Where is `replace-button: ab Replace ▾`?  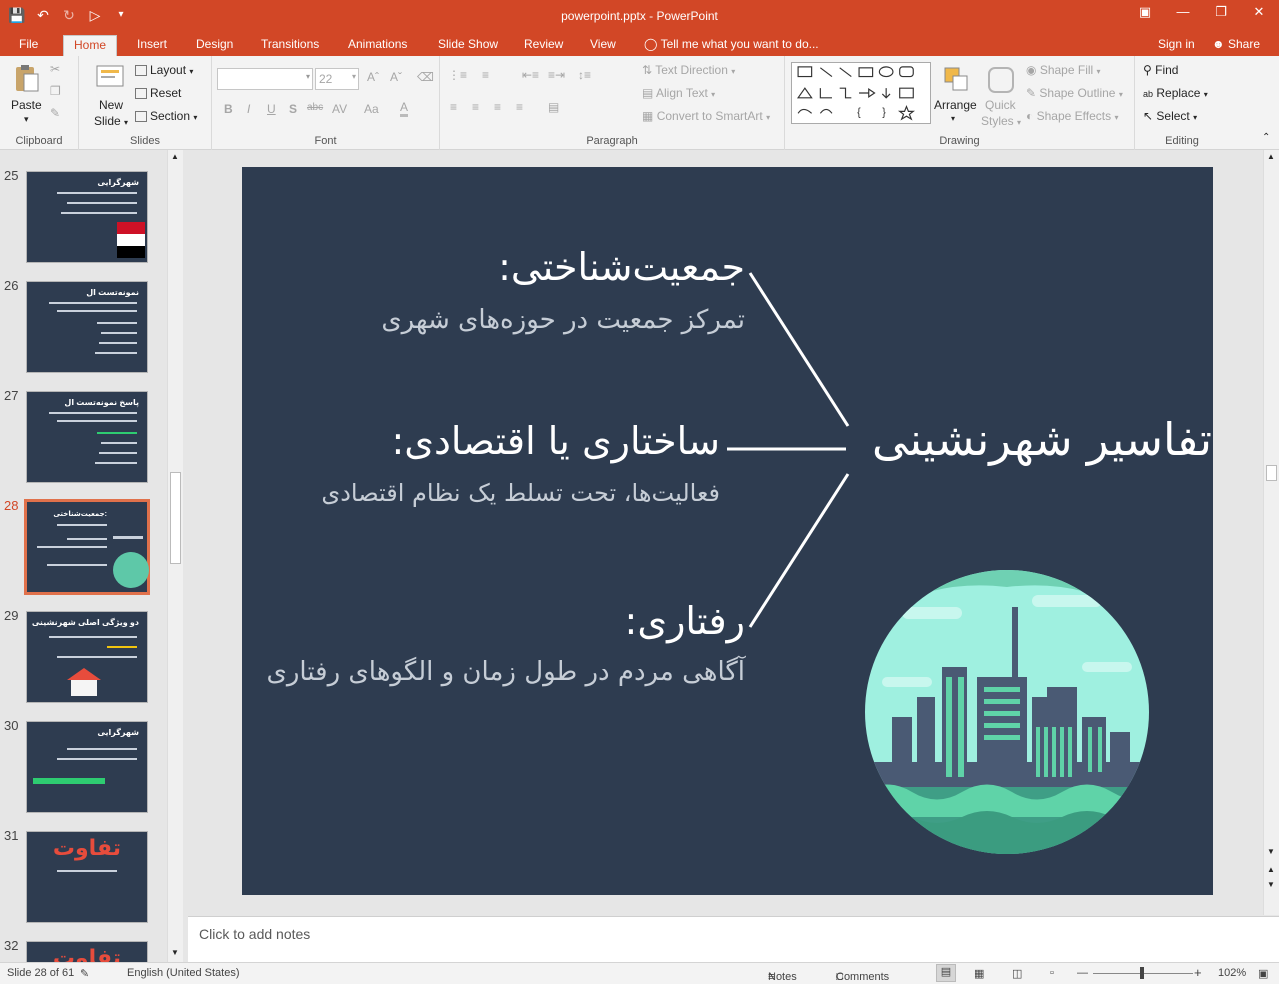 replace-button: ab Replace ▾ is located at coordinates (1175, 93).